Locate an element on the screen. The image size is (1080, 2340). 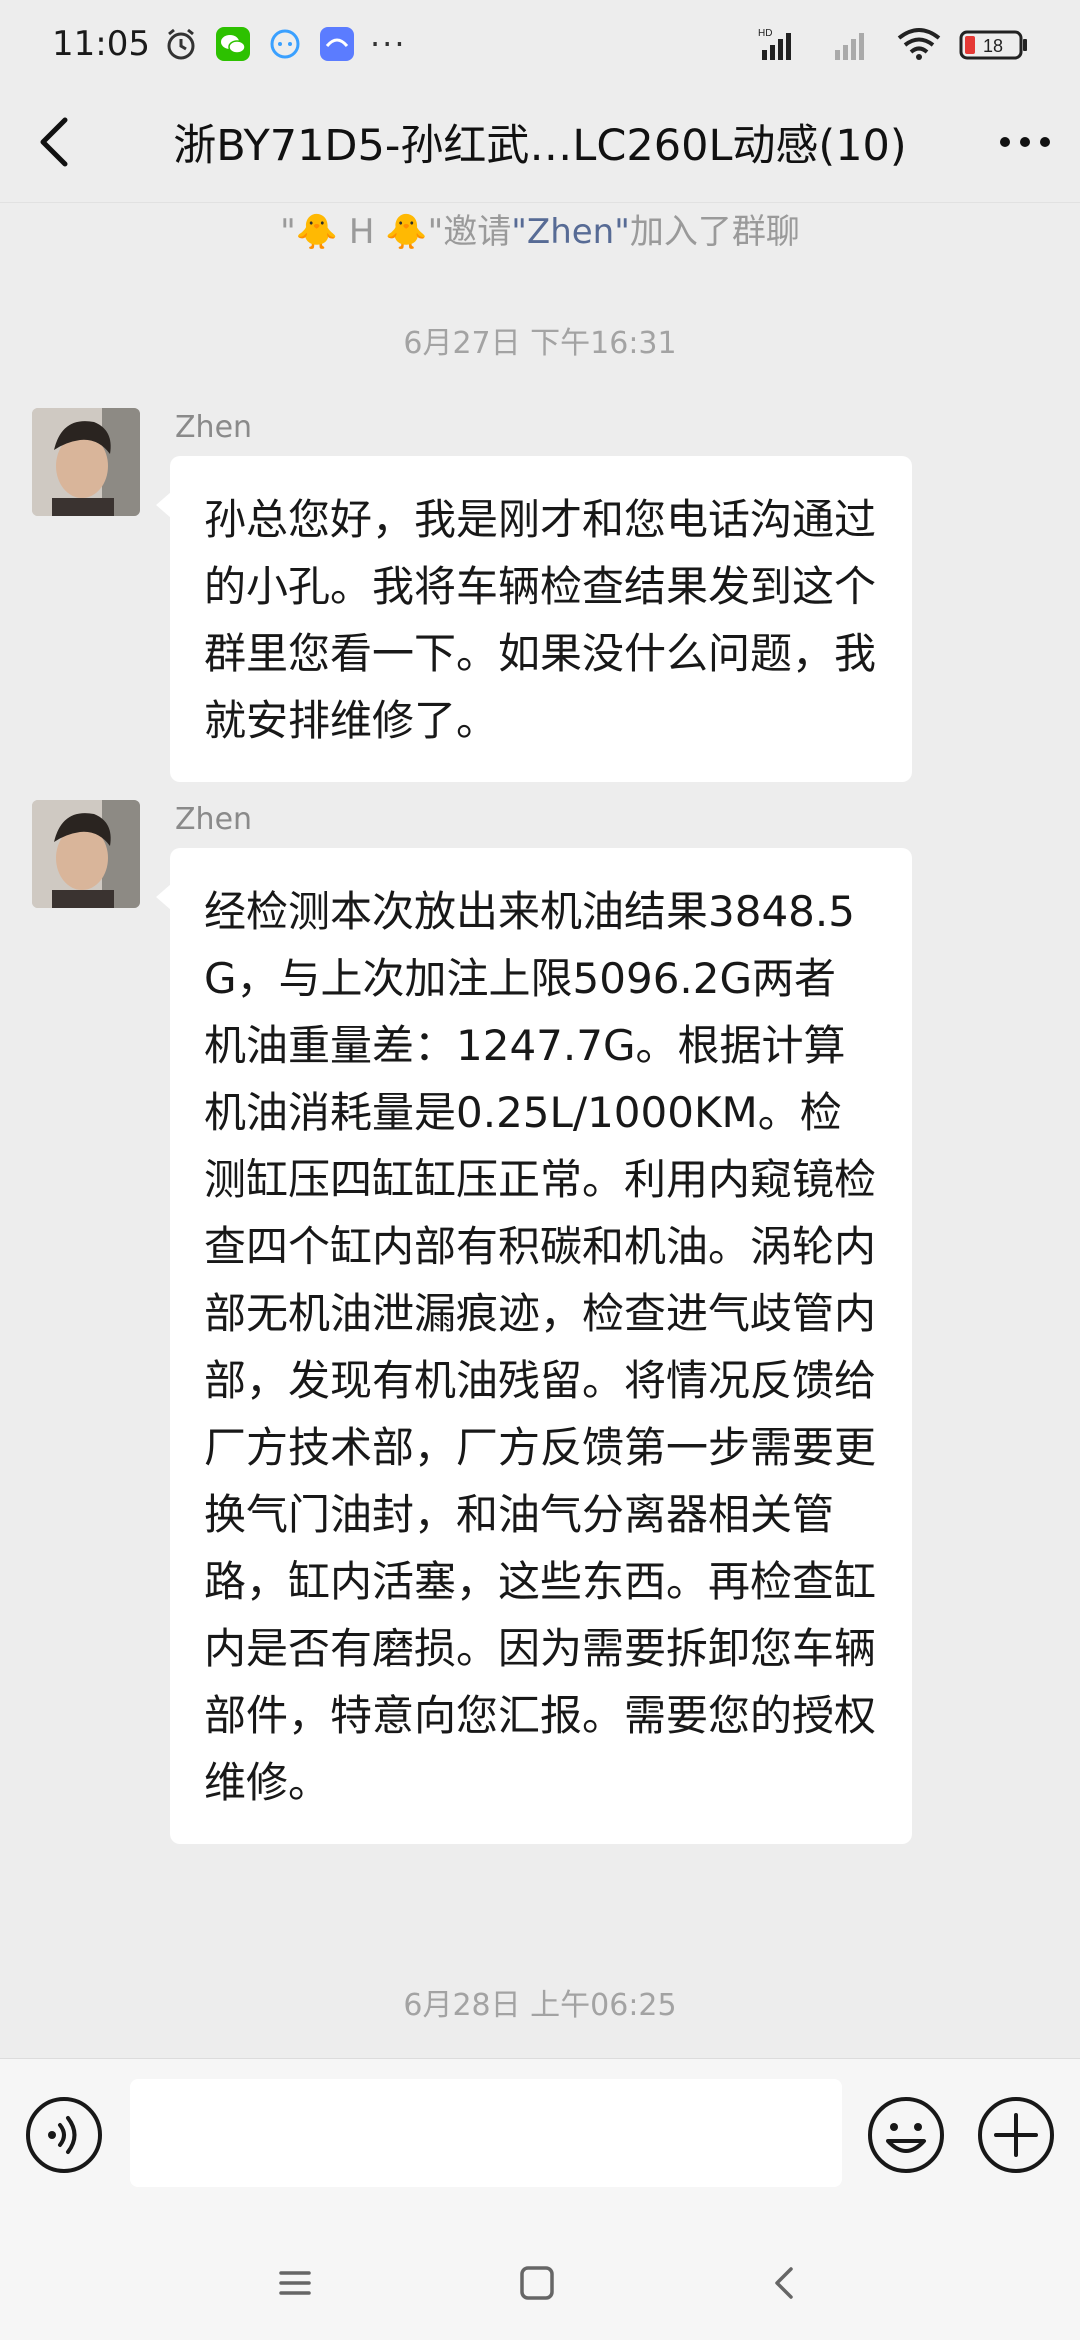
system-invited-text: 邀请 is located at coordinates (477, 232).